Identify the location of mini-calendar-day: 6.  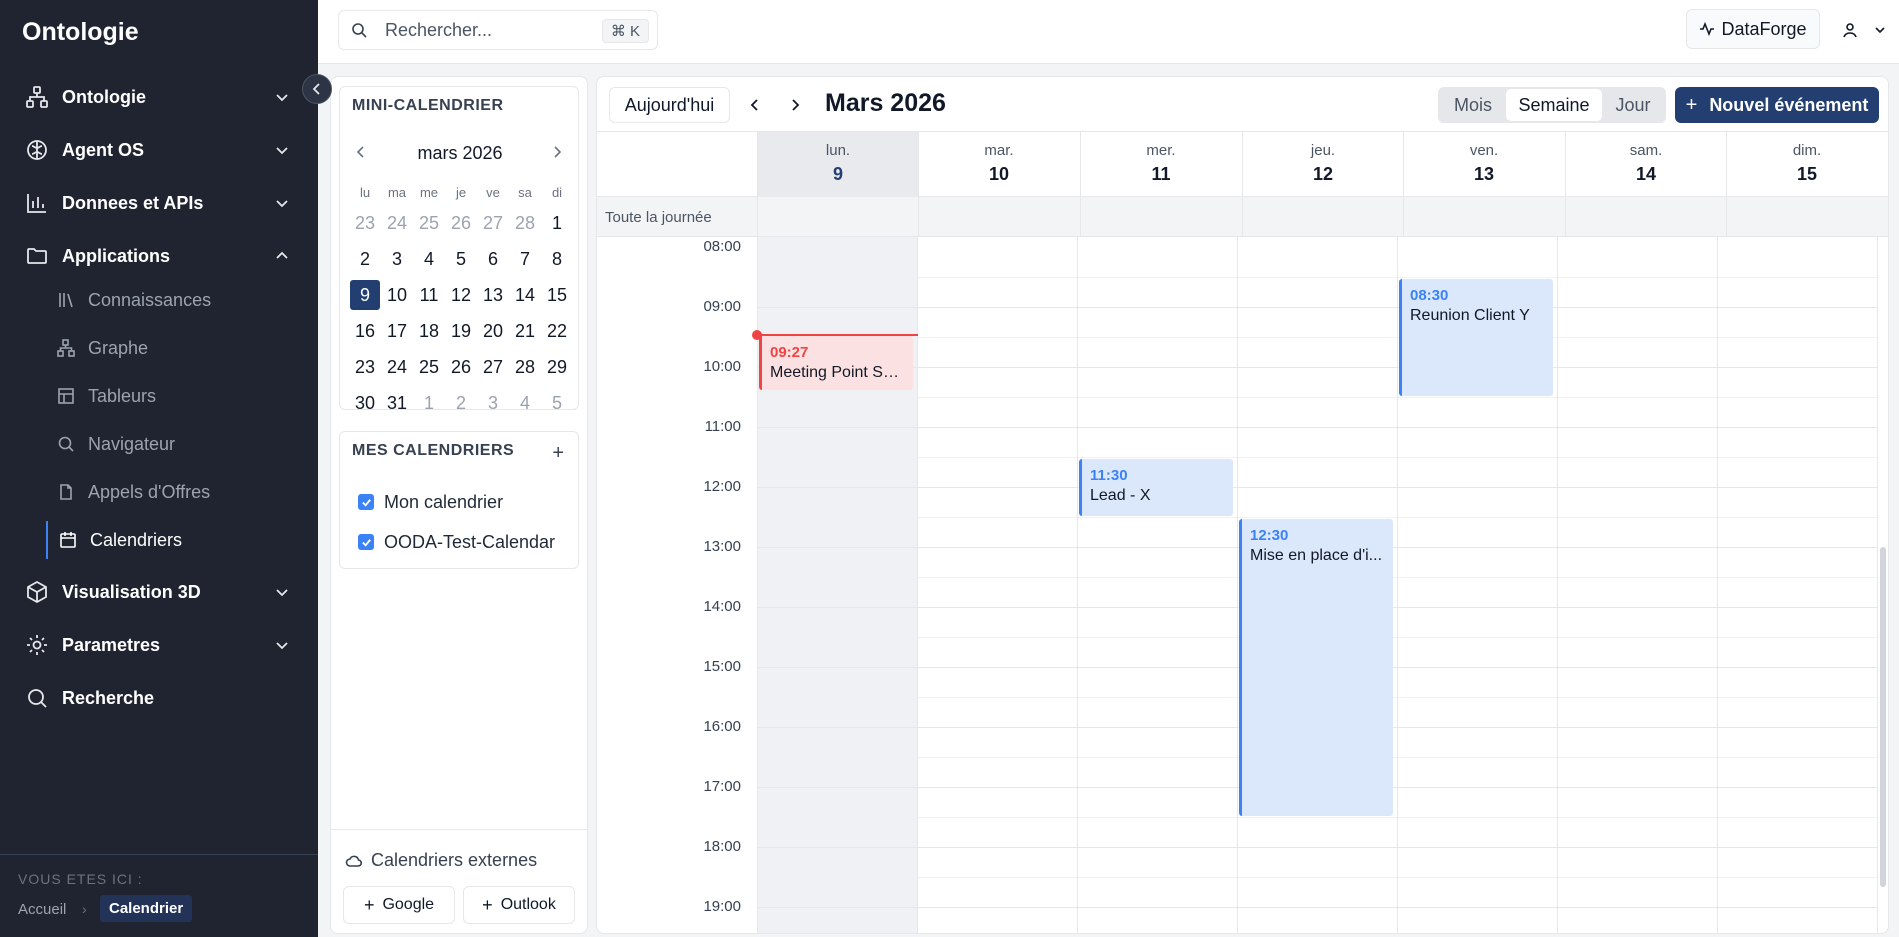
(493, 259).